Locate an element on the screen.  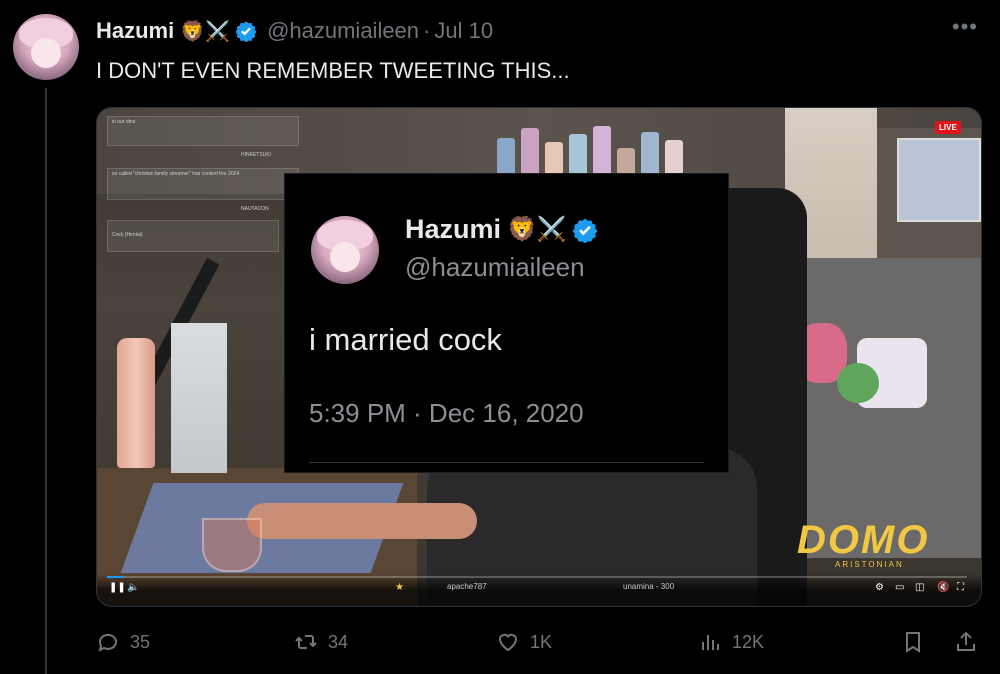
divider is located at coordinates (506, 462).